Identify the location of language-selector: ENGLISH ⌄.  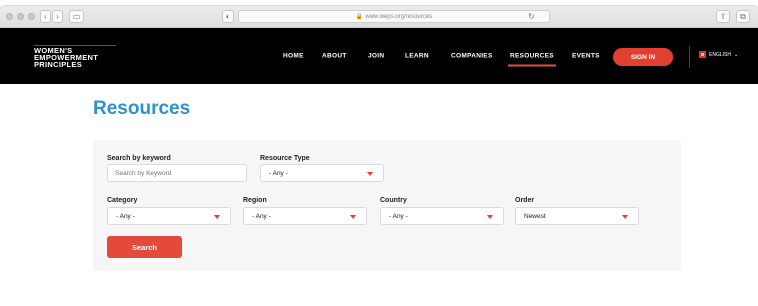
(718, 54).